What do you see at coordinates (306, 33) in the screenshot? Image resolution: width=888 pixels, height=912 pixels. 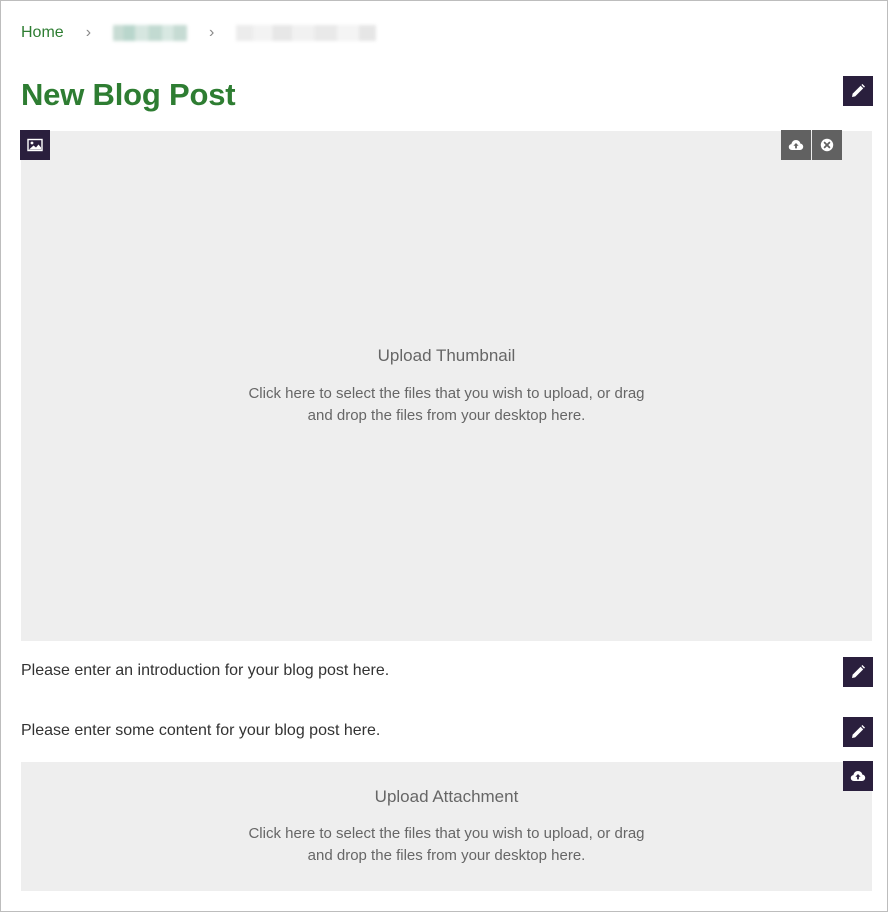 I see `breadcrumb-current-redacted` at bounding box center [306, 33].